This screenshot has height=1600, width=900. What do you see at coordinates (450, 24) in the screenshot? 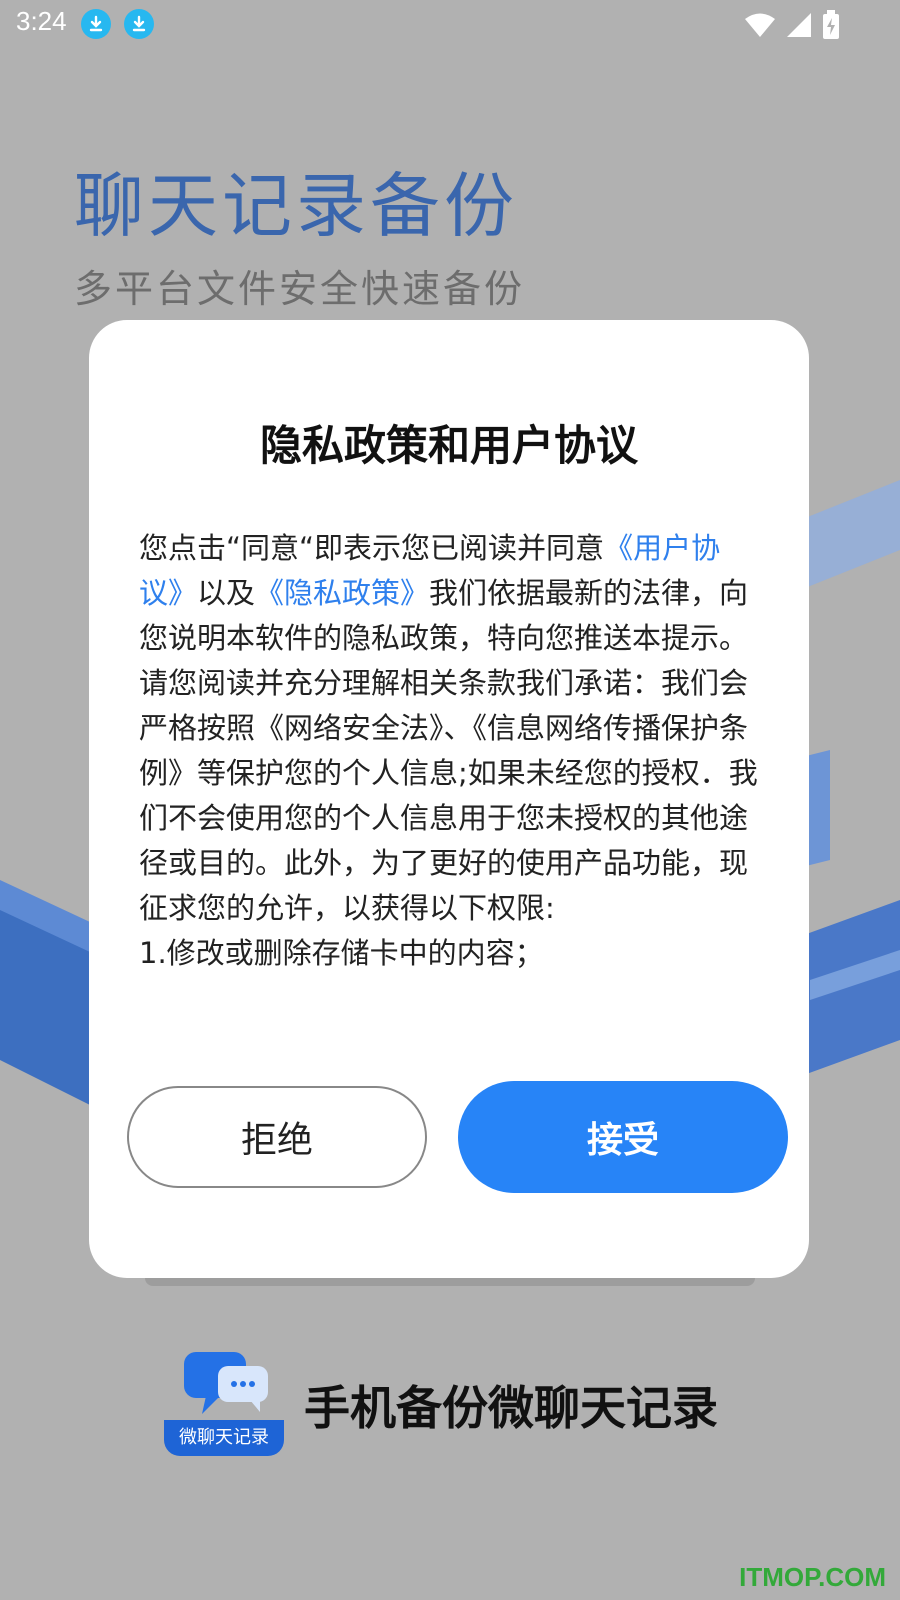
I see `status-bar: 3:24` at bounding box center [450, 24].